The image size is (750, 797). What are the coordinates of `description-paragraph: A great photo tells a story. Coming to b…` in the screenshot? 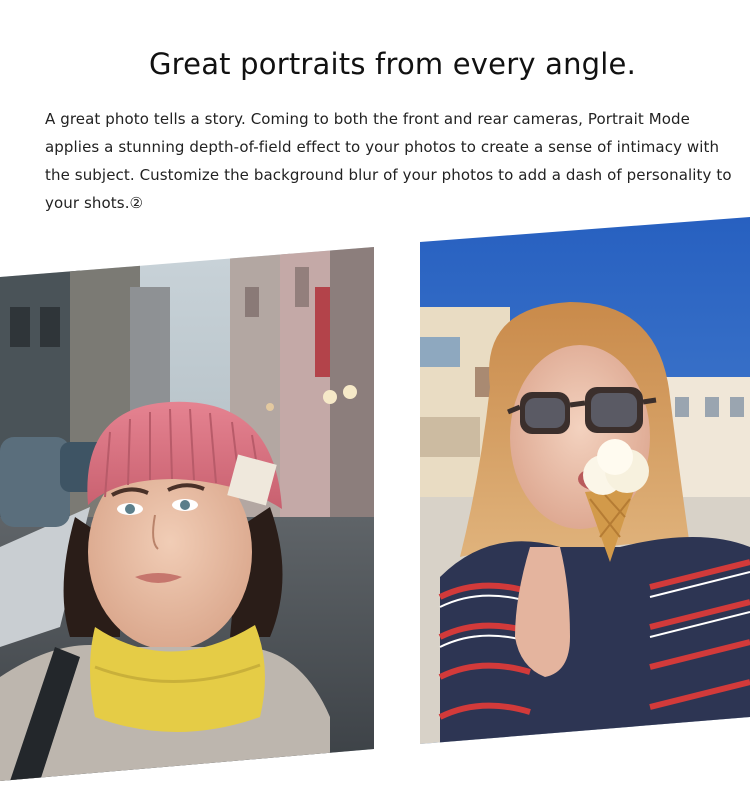 It's located at (388, 161).